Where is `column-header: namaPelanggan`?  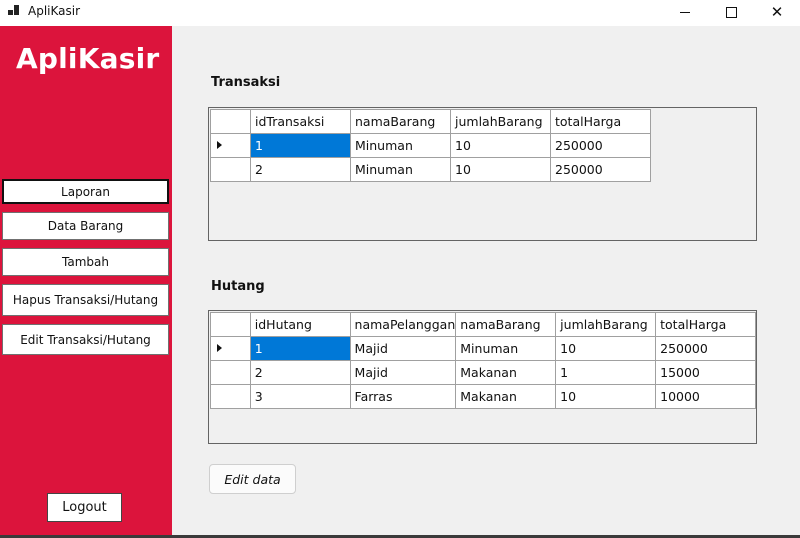
column-header: namaPelanggan is located at coordinates (403, 324).